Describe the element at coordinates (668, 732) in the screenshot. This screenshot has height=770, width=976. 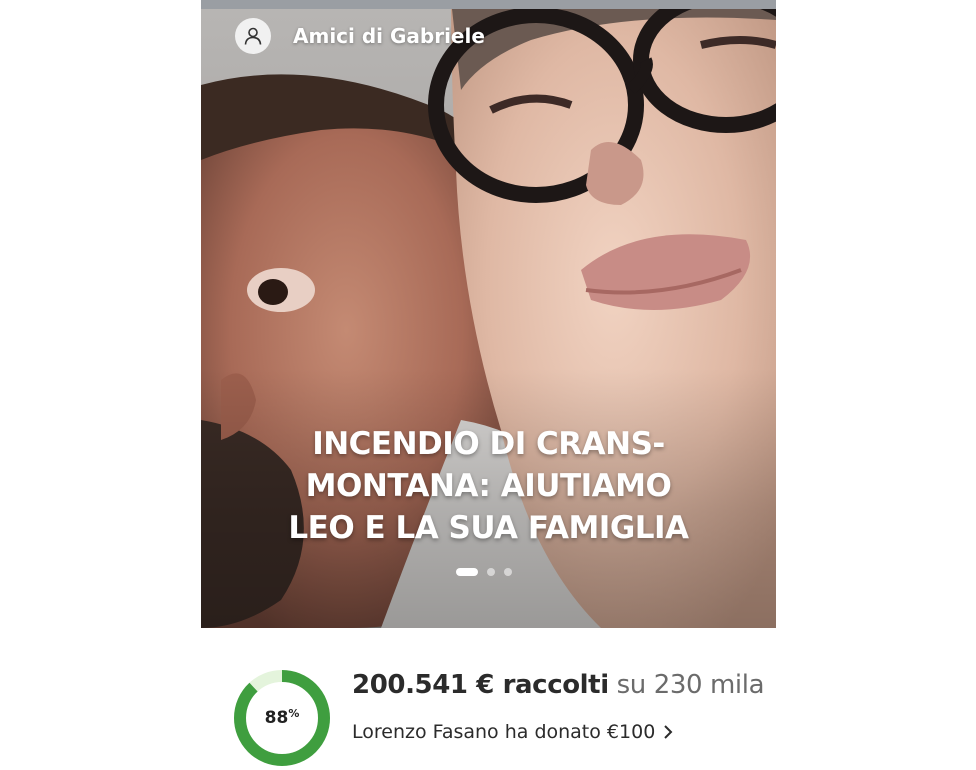
I see `chevron-right-icon` at that location.